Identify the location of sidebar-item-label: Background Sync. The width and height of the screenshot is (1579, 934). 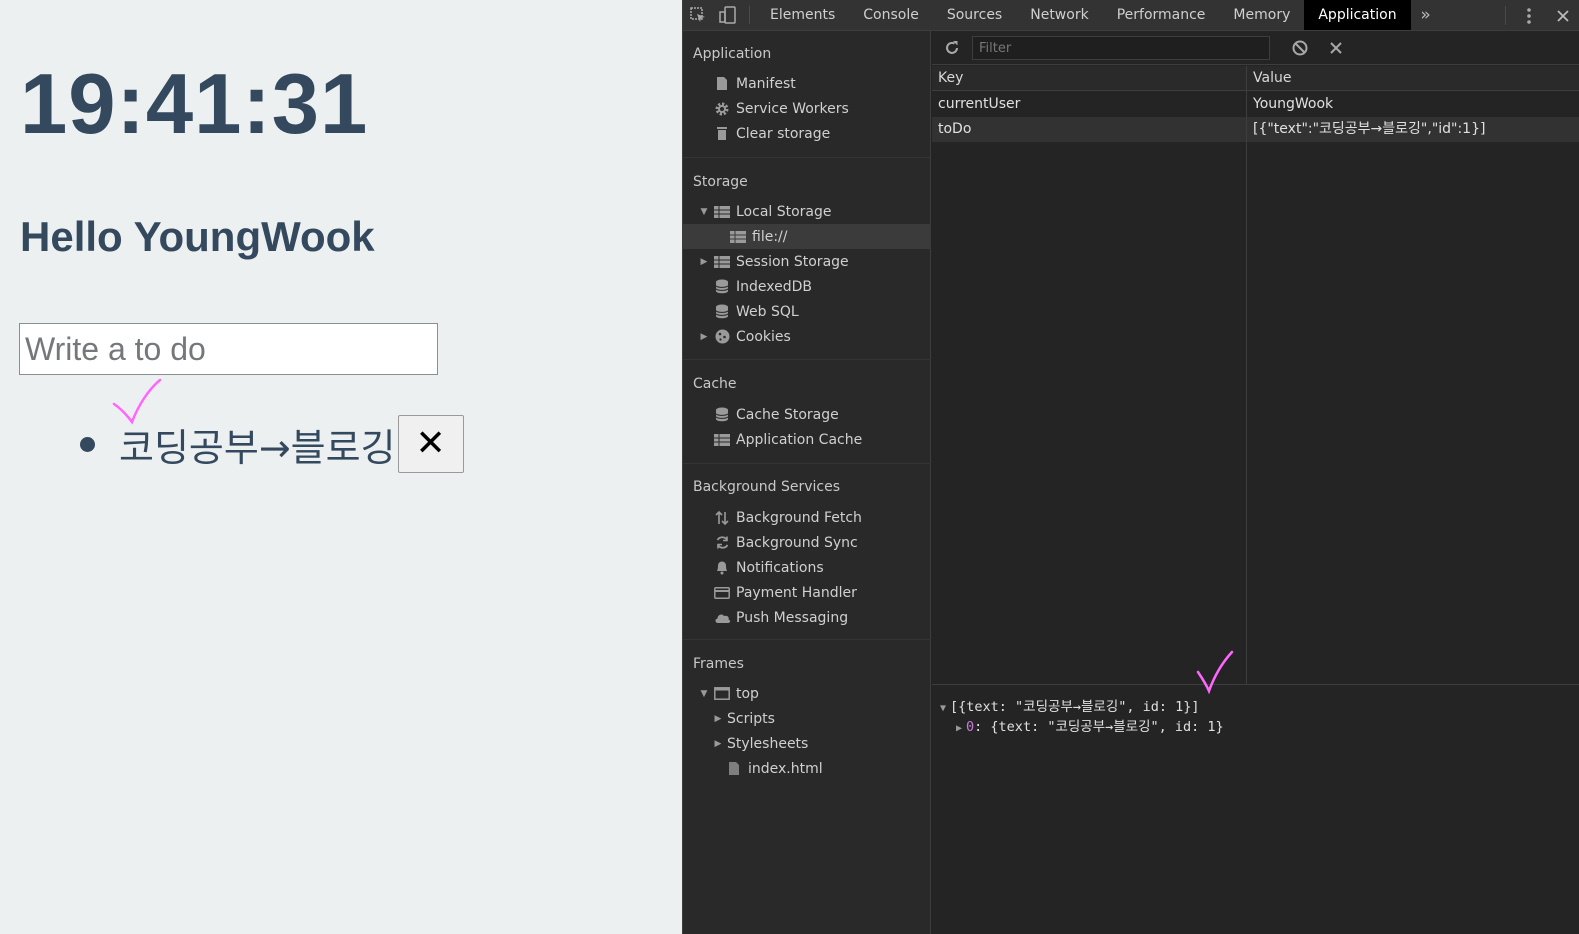
(797, 542).